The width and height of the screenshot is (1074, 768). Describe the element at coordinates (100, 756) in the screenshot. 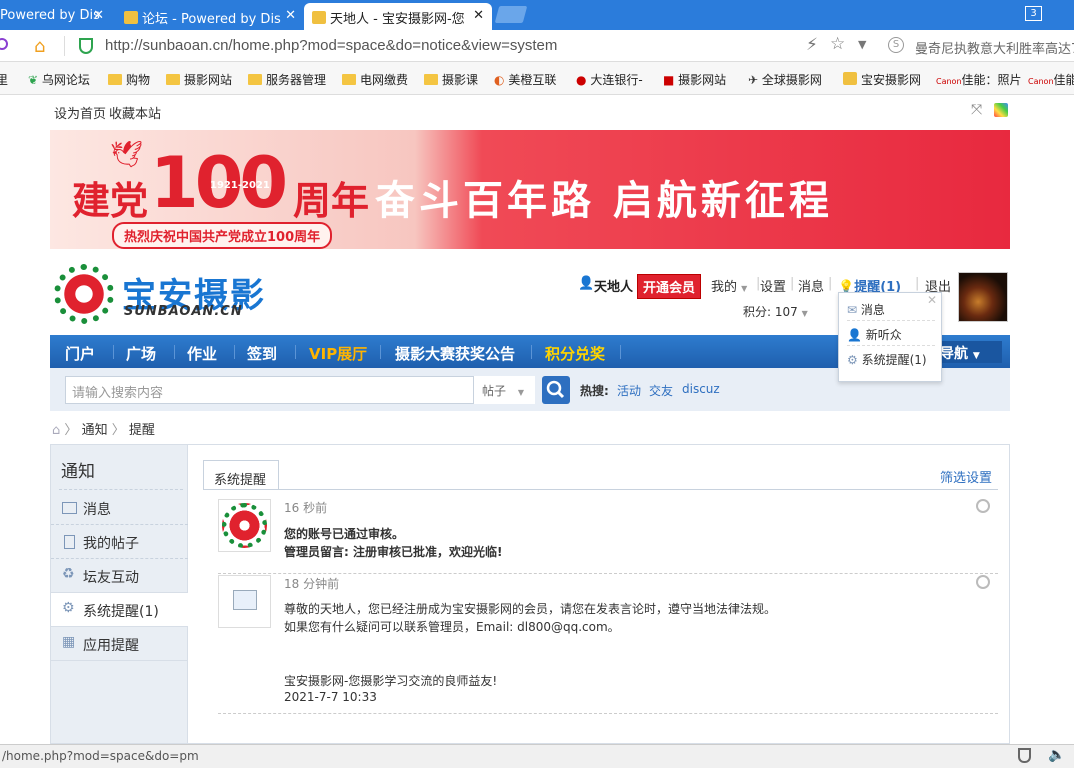

I see `status-url: /home.php?mod=space&do=pm` at that location.